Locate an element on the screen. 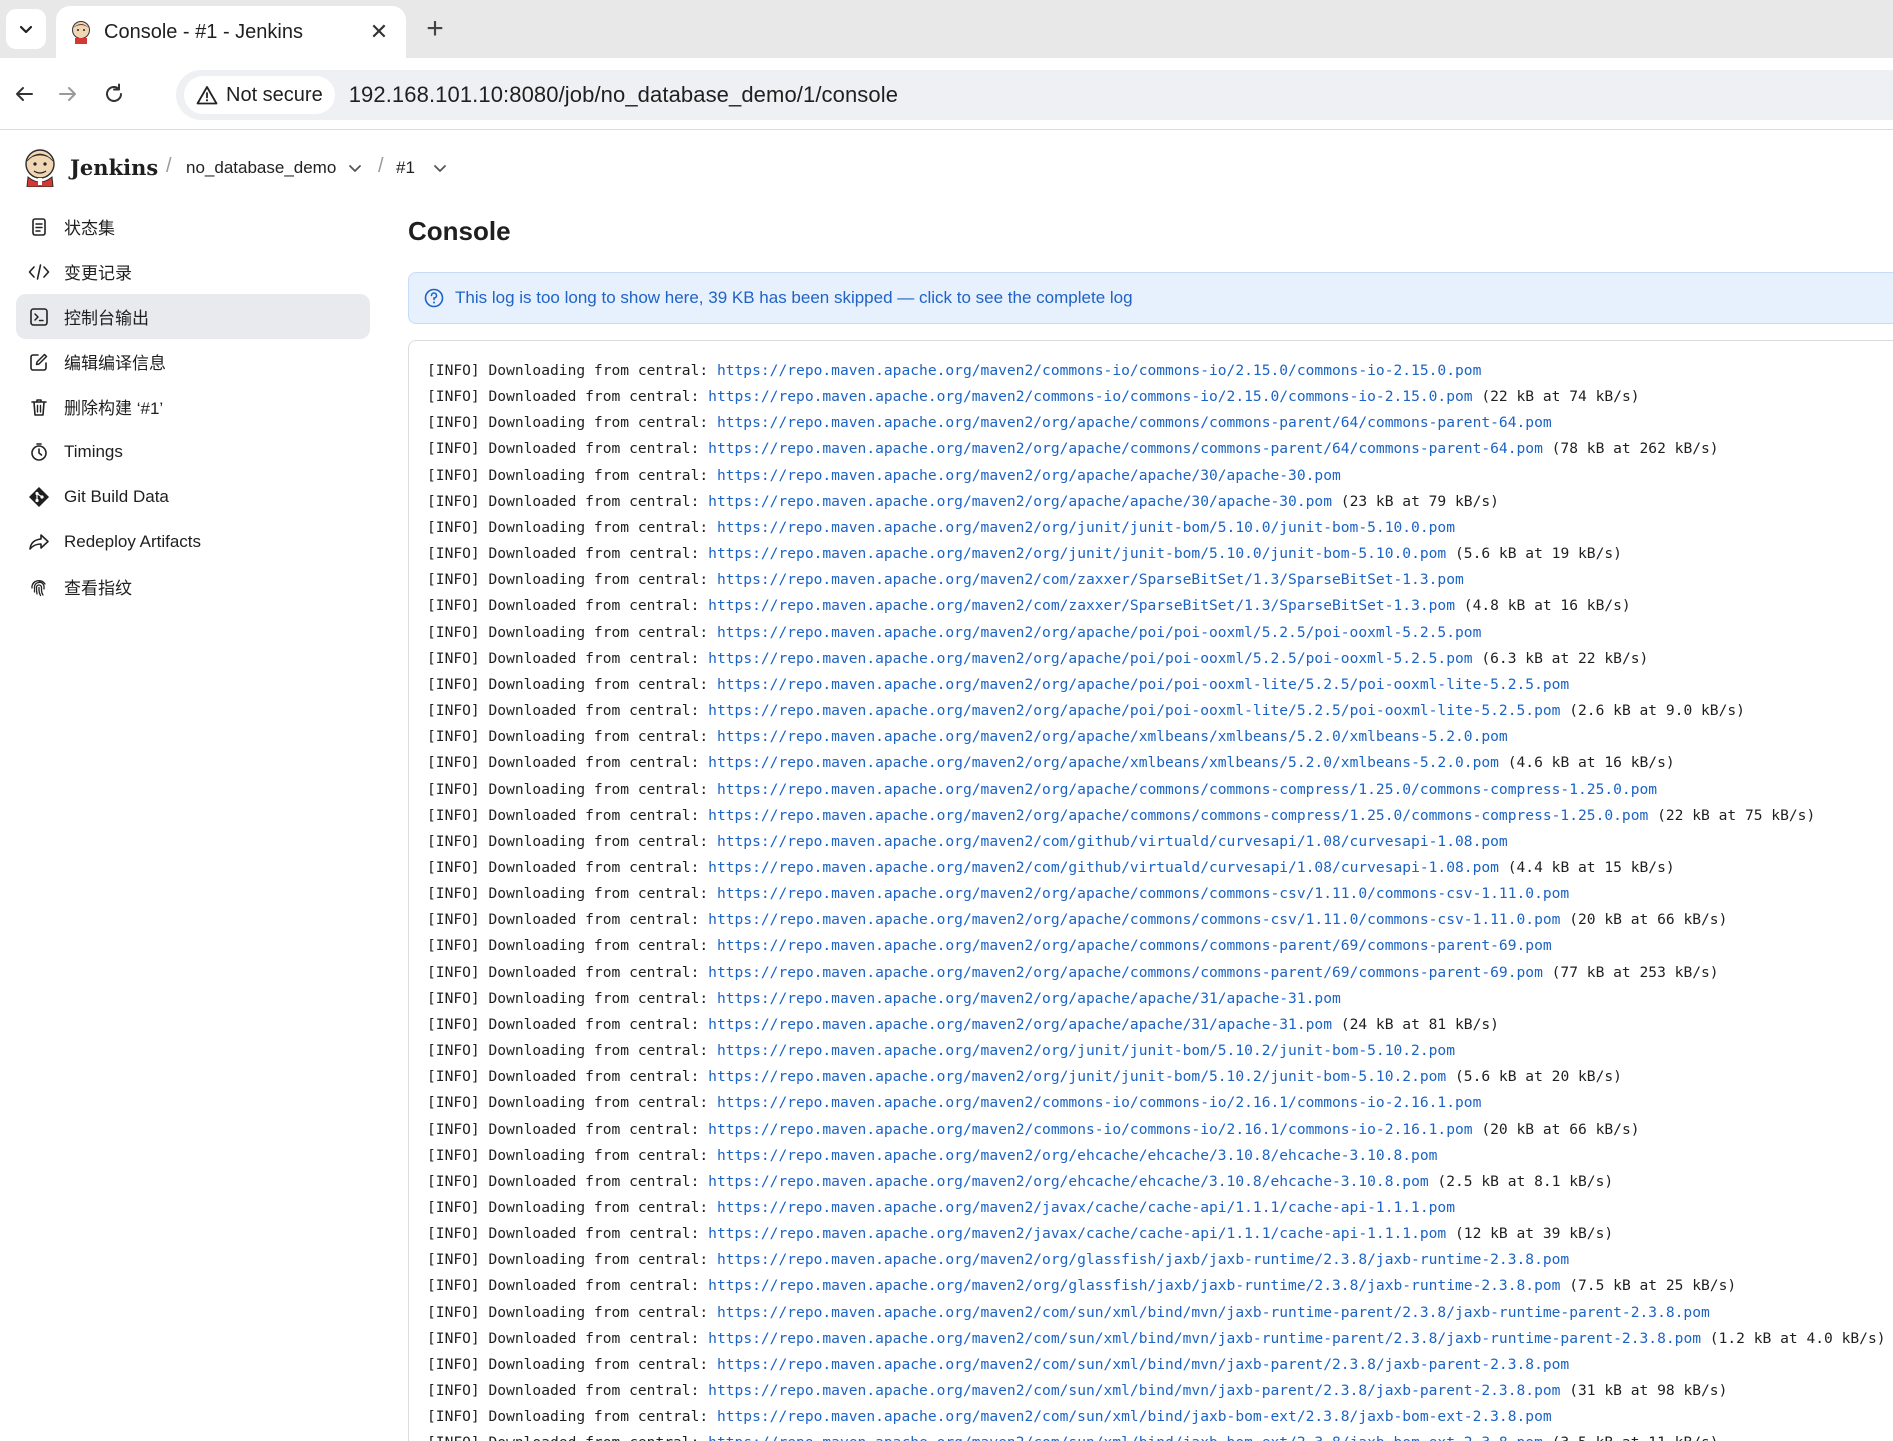  app-name: Jenkins is located at coordinates (114, 167).